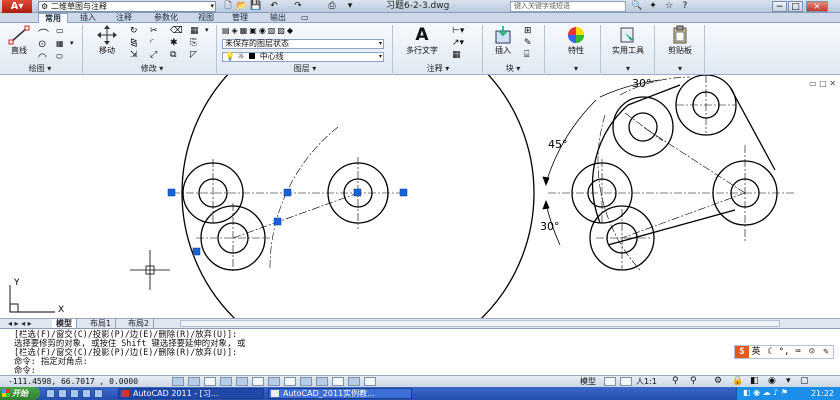 Image resolution: width=840 pixels, height=400 pixels. What do you see at coordinates (817, 6) in the screenshot?
I see `close-button: ×` at bounding box center [817, 6].